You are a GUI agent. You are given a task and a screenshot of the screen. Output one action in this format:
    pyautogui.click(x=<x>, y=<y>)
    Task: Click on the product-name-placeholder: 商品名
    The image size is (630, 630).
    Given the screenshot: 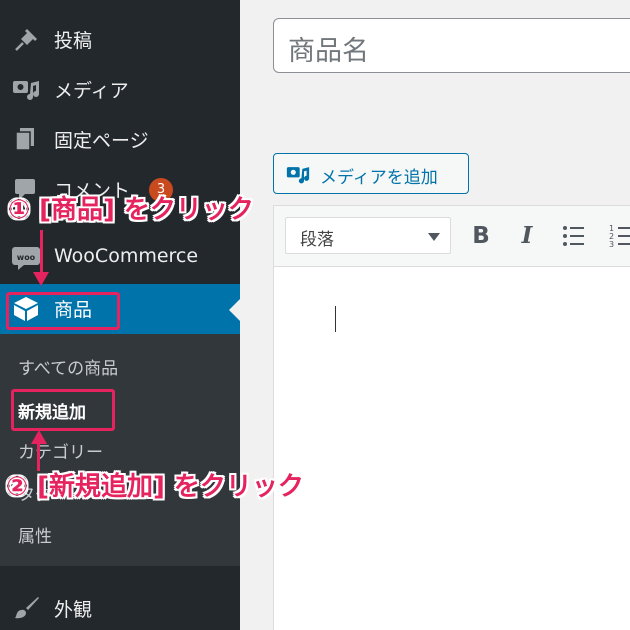 What is the action you would take?
    pyautogui.click(x=328, y=51)
    